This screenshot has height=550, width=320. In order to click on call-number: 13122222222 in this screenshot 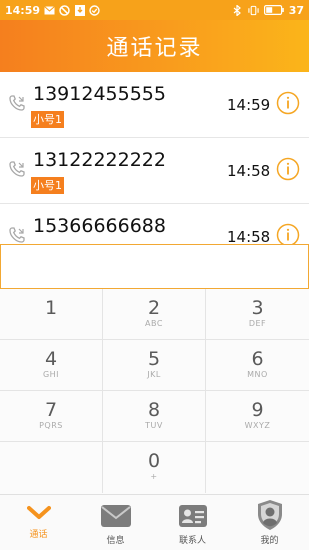, I will do `click(99, 160)`.